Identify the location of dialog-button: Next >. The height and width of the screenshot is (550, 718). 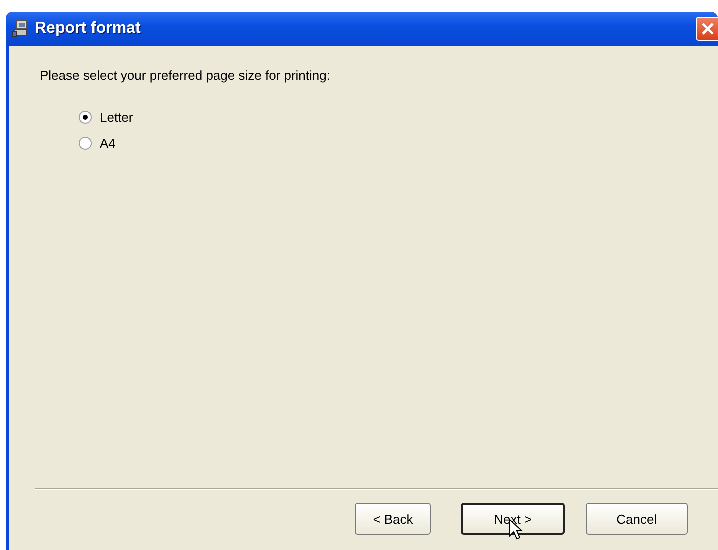
(513, 519).